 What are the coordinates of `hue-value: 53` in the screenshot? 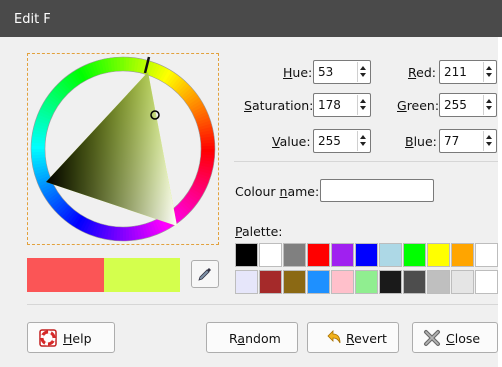 It's located at (325, 72).